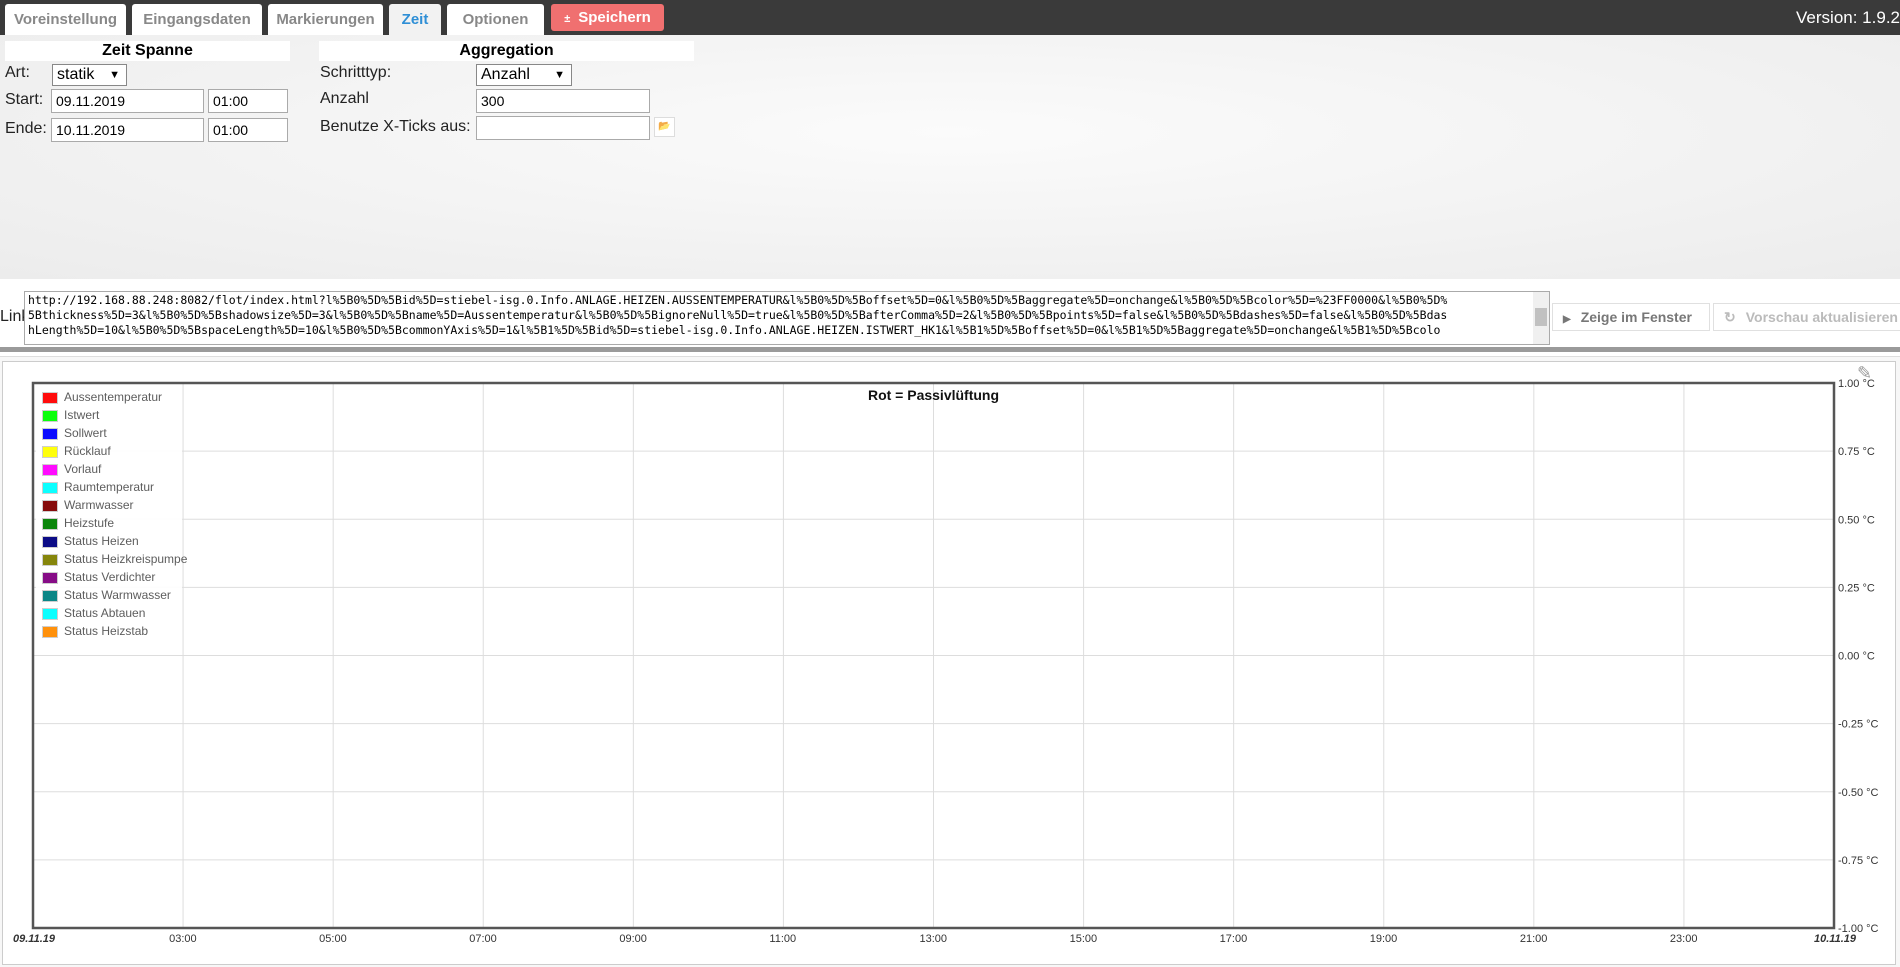 The height and width of the screenshot is (967, 1900). What do you see at coordinates (101, 541) in the screenshot?
I see `legend-label: Status Heizen` at bounding box center [101, 541].